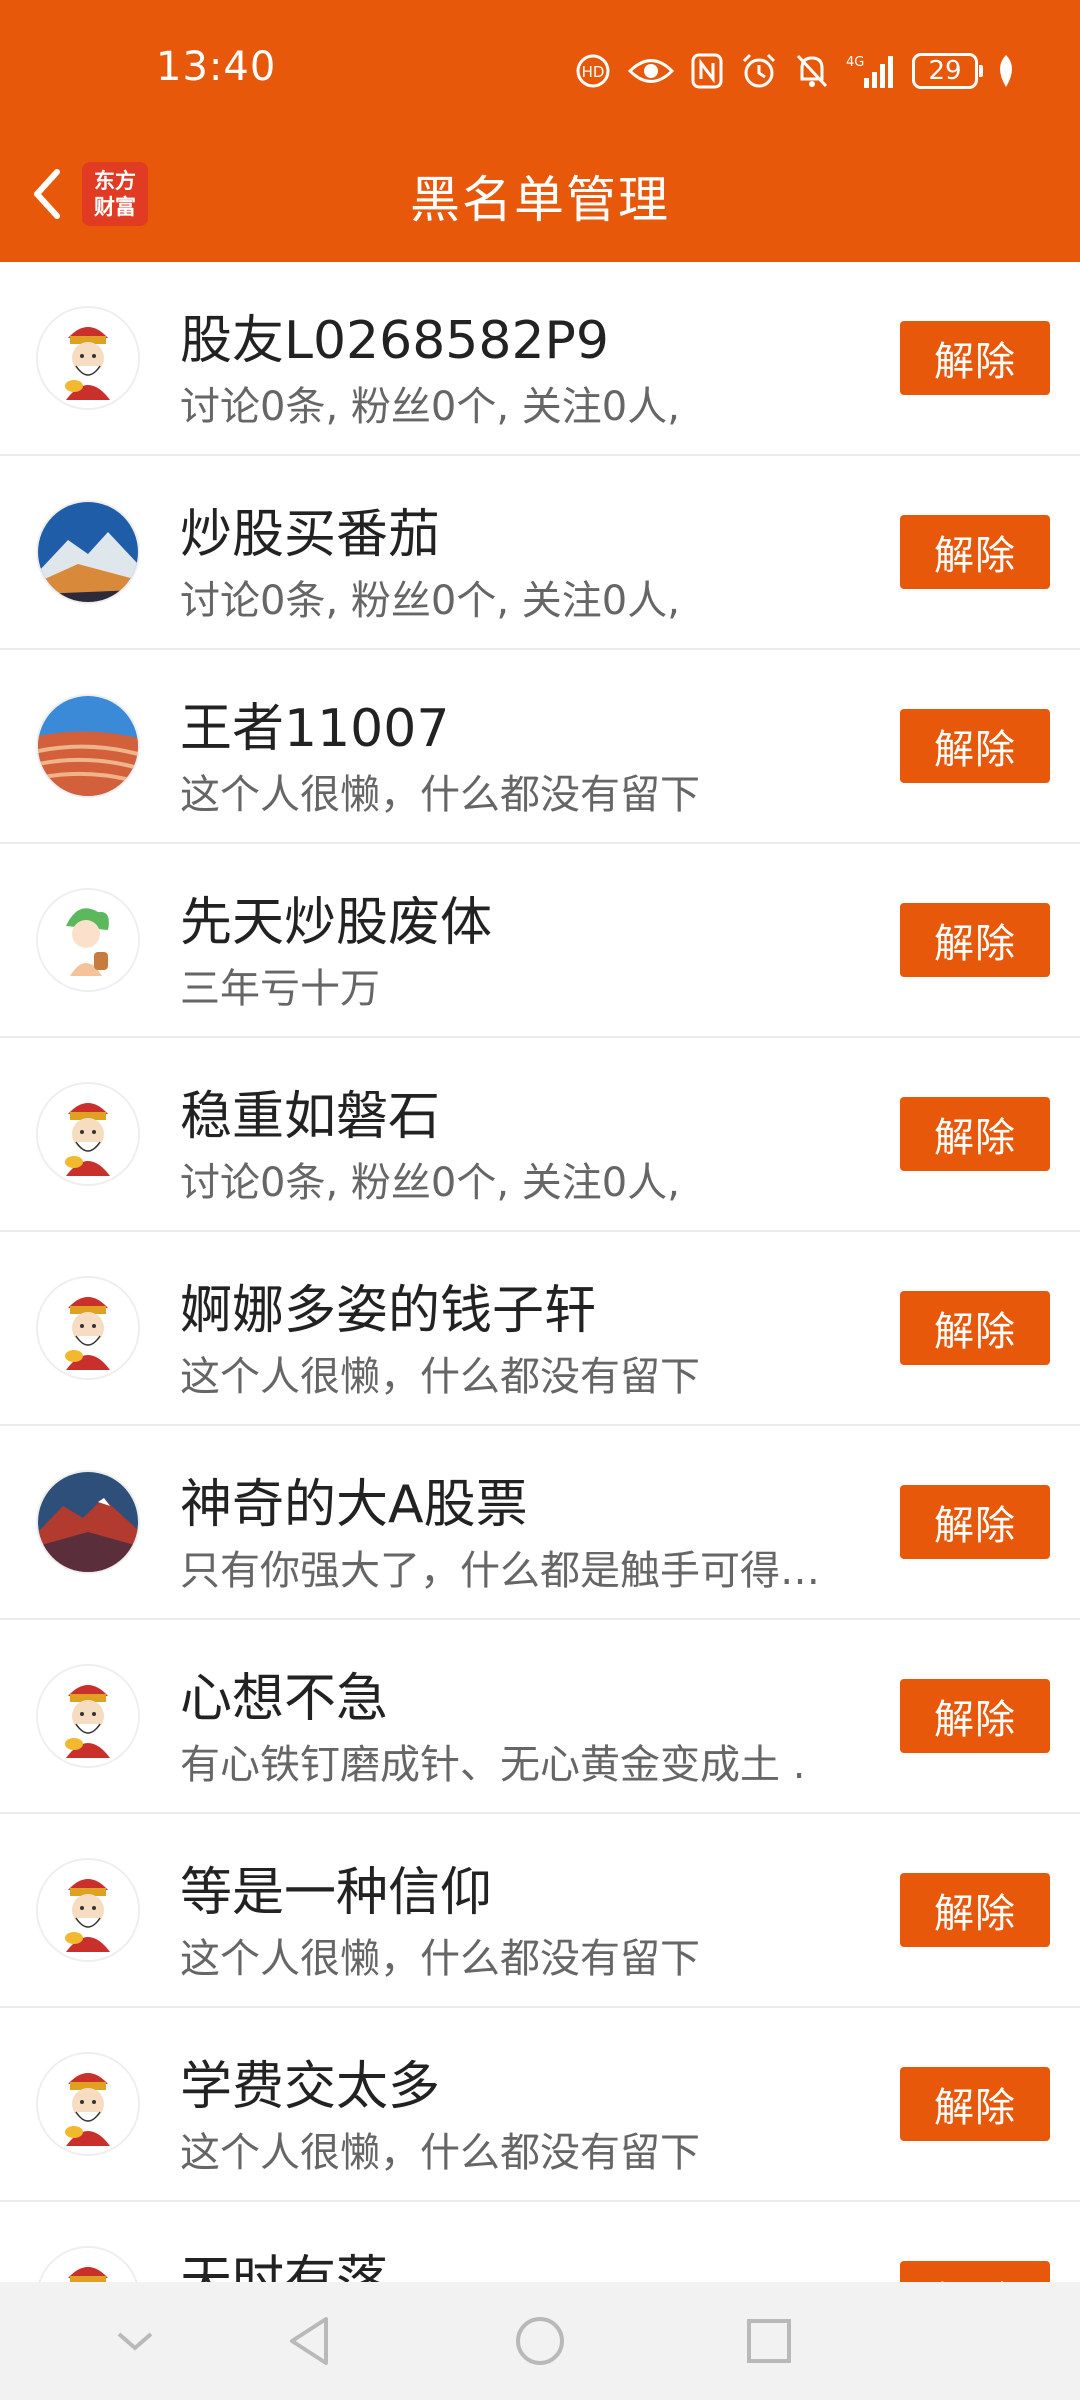 The image size is (1080, 2400). I want to click on user-name: 王者11007, so click(314, 723).